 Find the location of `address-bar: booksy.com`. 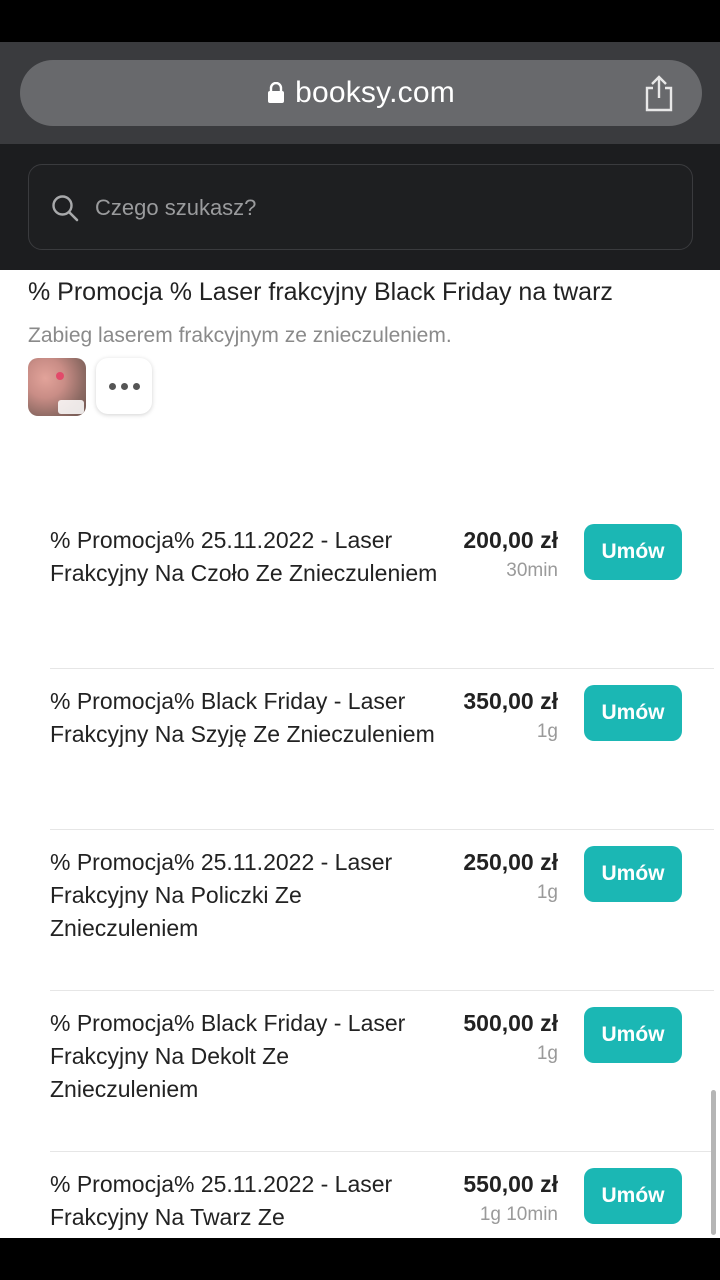

address-bar: booksy.com is located at coordinates (361, 93).